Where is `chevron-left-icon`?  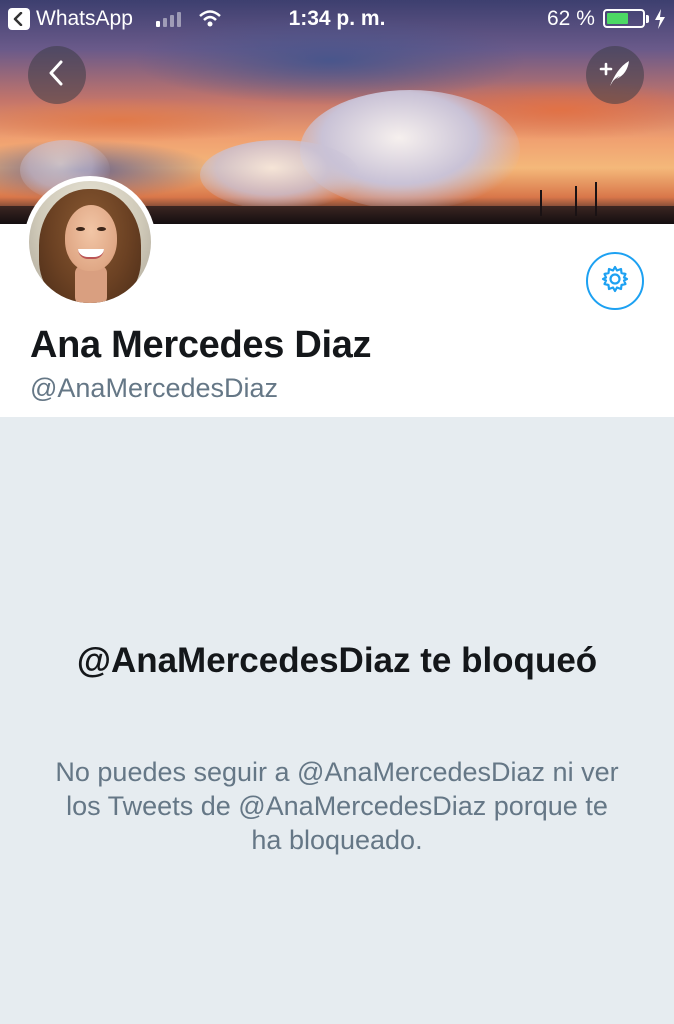
chevron-left-icon is located at coordinates (57, 75).